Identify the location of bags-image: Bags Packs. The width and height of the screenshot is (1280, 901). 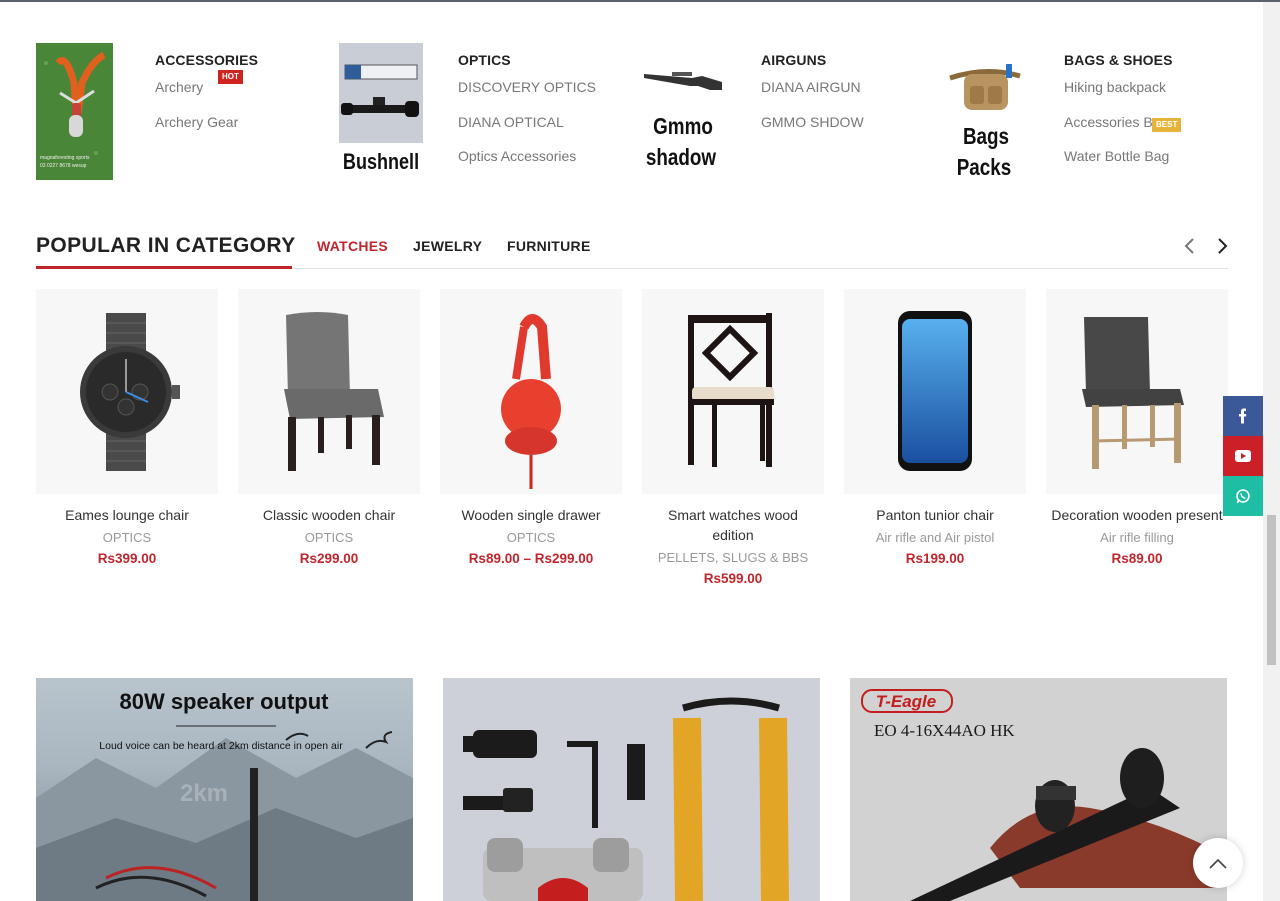
(986, 121).